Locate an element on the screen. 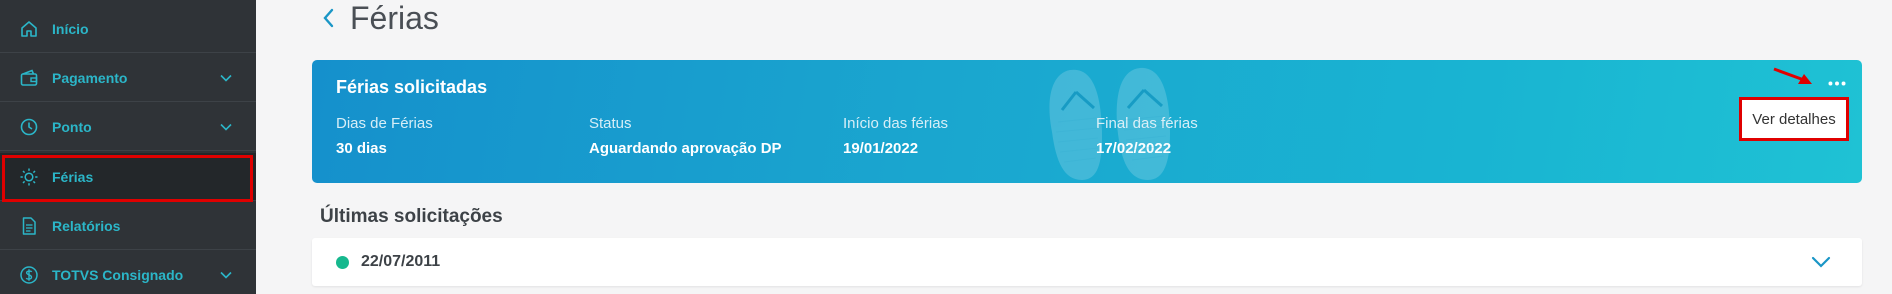  card-title: Férias solicitadas is located at coordinates (412, 87).